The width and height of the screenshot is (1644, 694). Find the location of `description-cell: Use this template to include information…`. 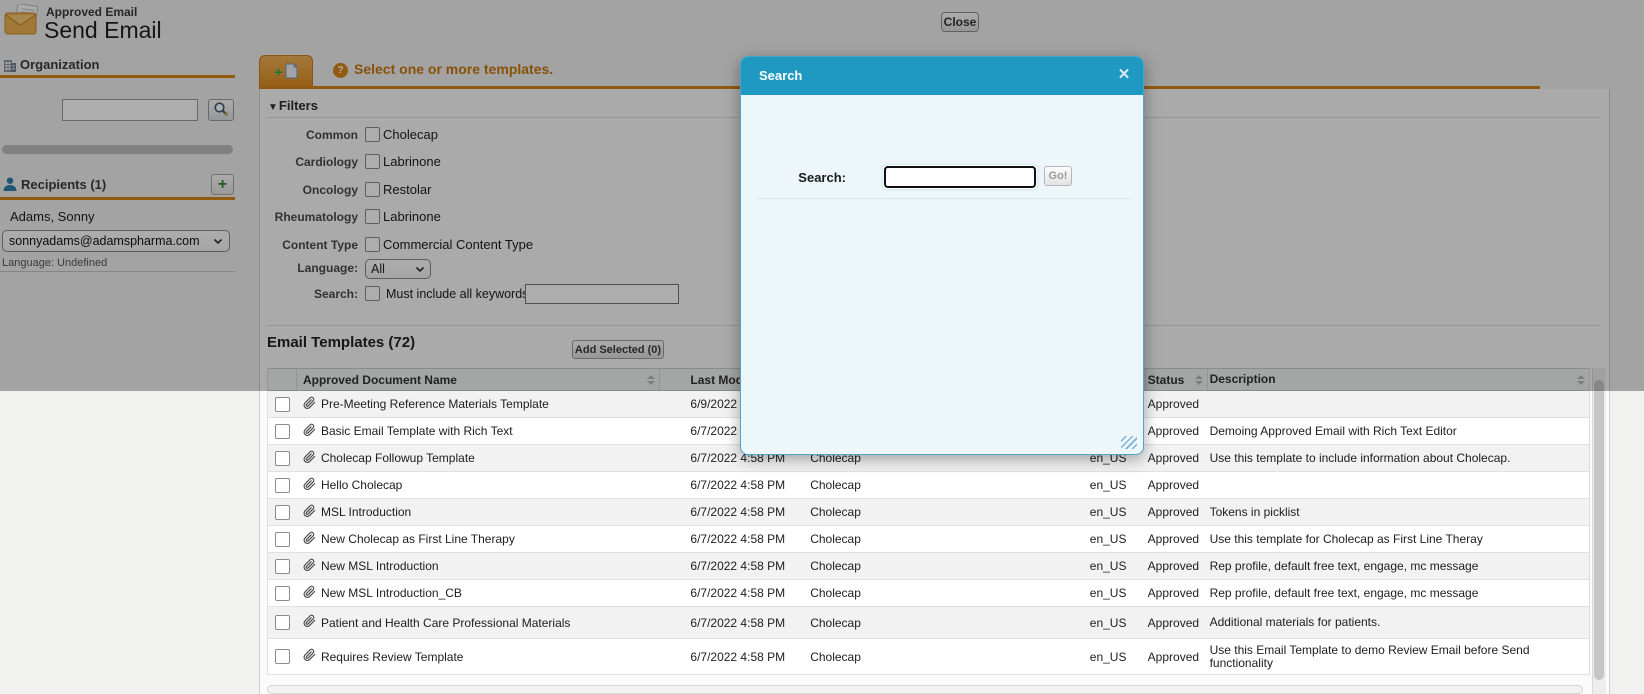

description-cell: Use this template to include information… is located at coordinates (1360, 457).